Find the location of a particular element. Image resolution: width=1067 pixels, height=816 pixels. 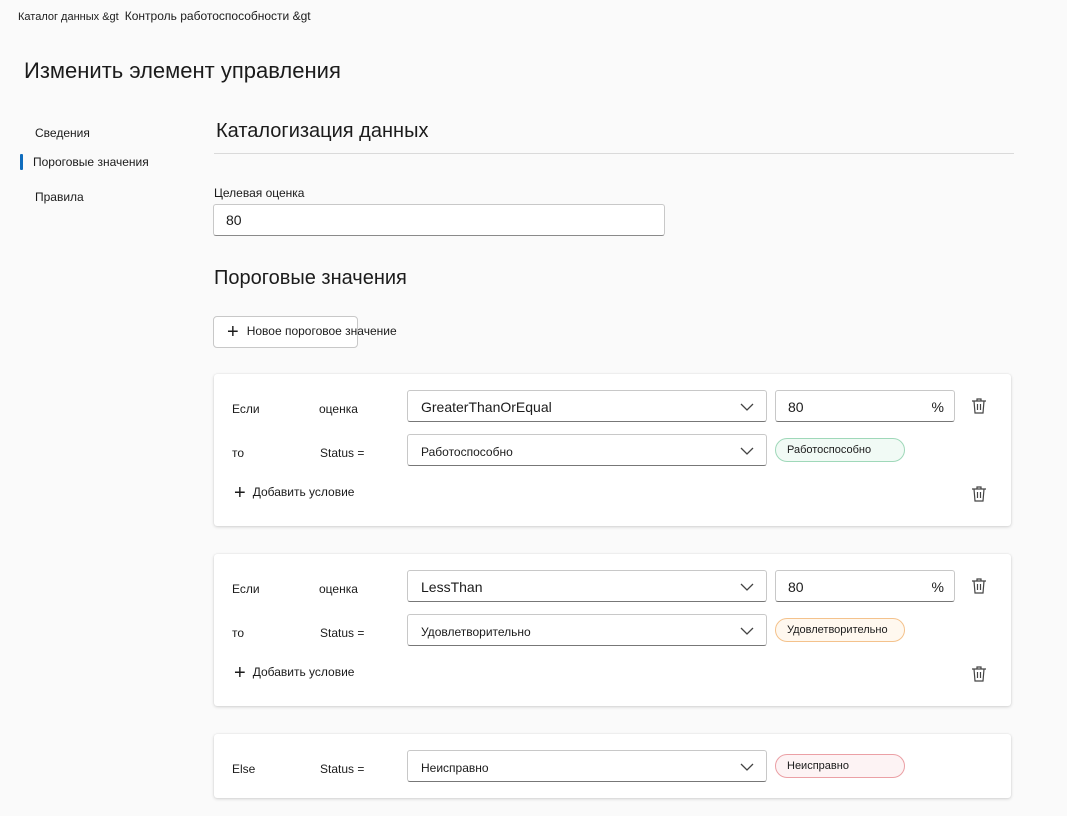

new-threshold-label: Новое пороговое значение is located at coordinates (321, 330).